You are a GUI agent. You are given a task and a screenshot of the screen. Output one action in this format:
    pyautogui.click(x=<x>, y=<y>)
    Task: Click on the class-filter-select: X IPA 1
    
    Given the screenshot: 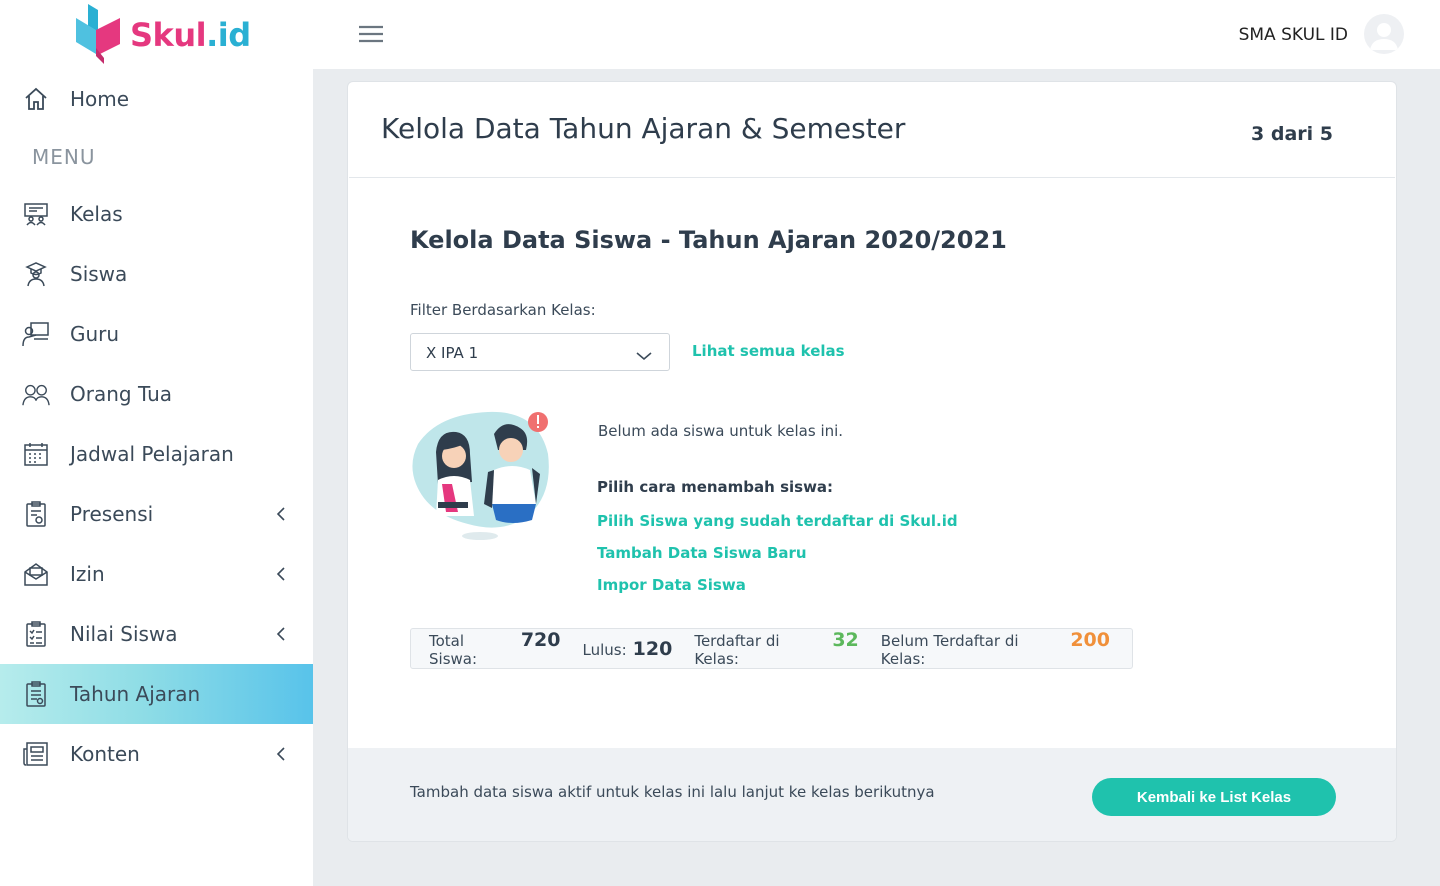 What is the action you would take?
    pyautogui.click(x=540, y=352)
    